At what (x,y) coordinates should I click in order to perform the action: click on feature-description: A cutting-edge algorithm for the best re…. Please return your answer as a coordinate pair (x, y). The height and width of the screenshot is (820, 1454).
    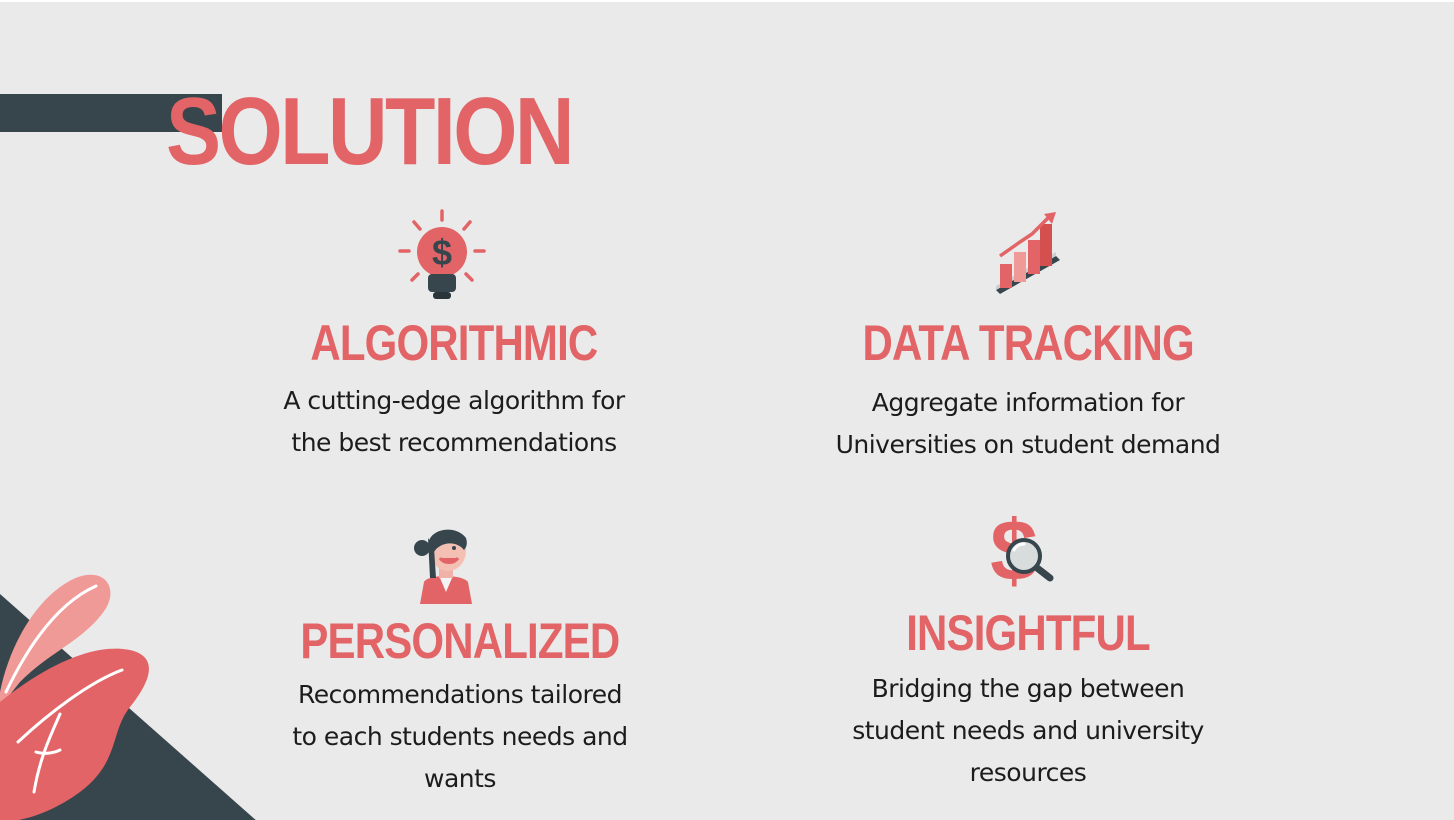
    Looking at the image, I should click on (454, 421).